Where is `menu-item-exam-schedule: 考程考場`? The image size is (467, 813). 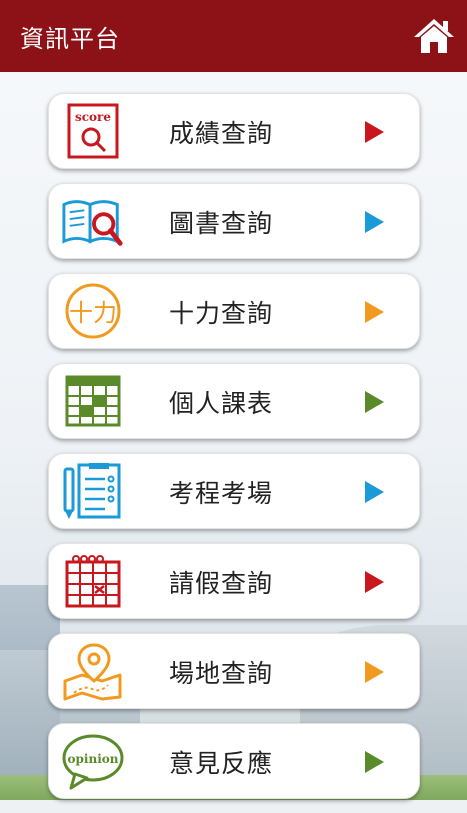 menu-item-exam-schedule: 考程考場 is located at coordinates (234, 491).